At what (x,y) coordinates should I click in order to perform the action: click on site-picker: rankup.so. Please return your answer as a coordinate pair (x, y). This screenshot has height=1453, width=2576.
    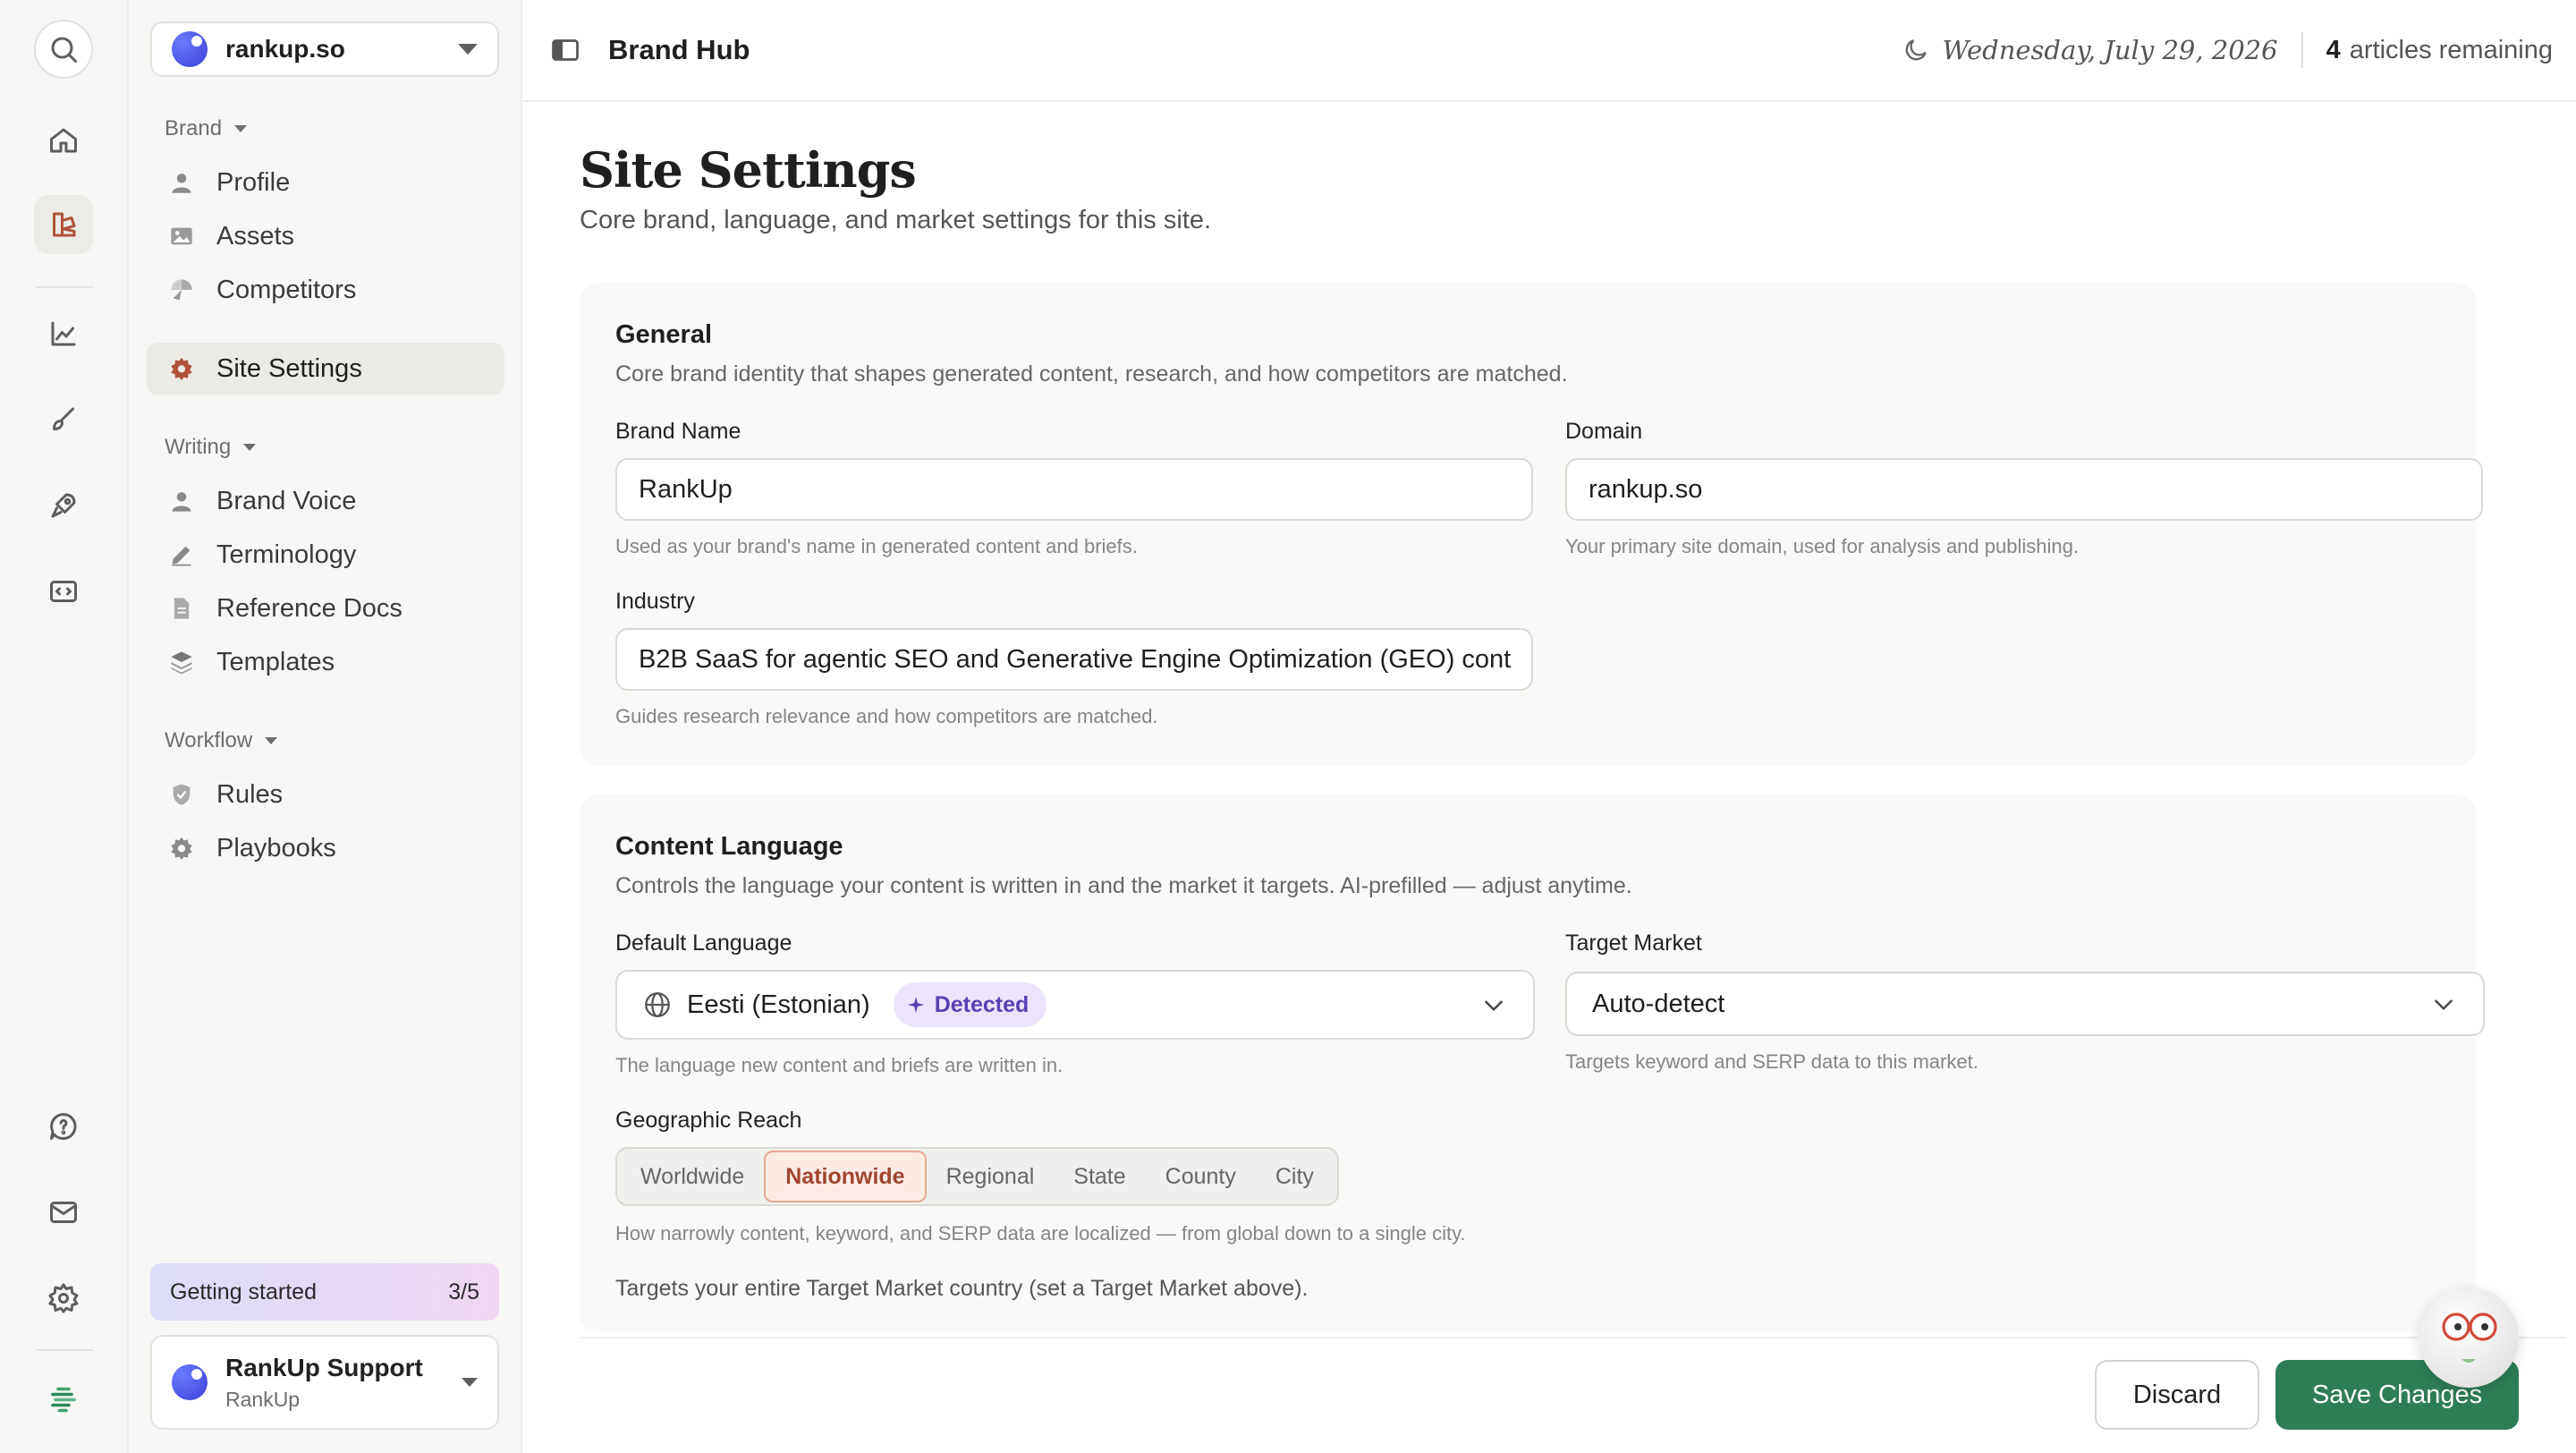
    Looking at the image, I should click on (324, 49).